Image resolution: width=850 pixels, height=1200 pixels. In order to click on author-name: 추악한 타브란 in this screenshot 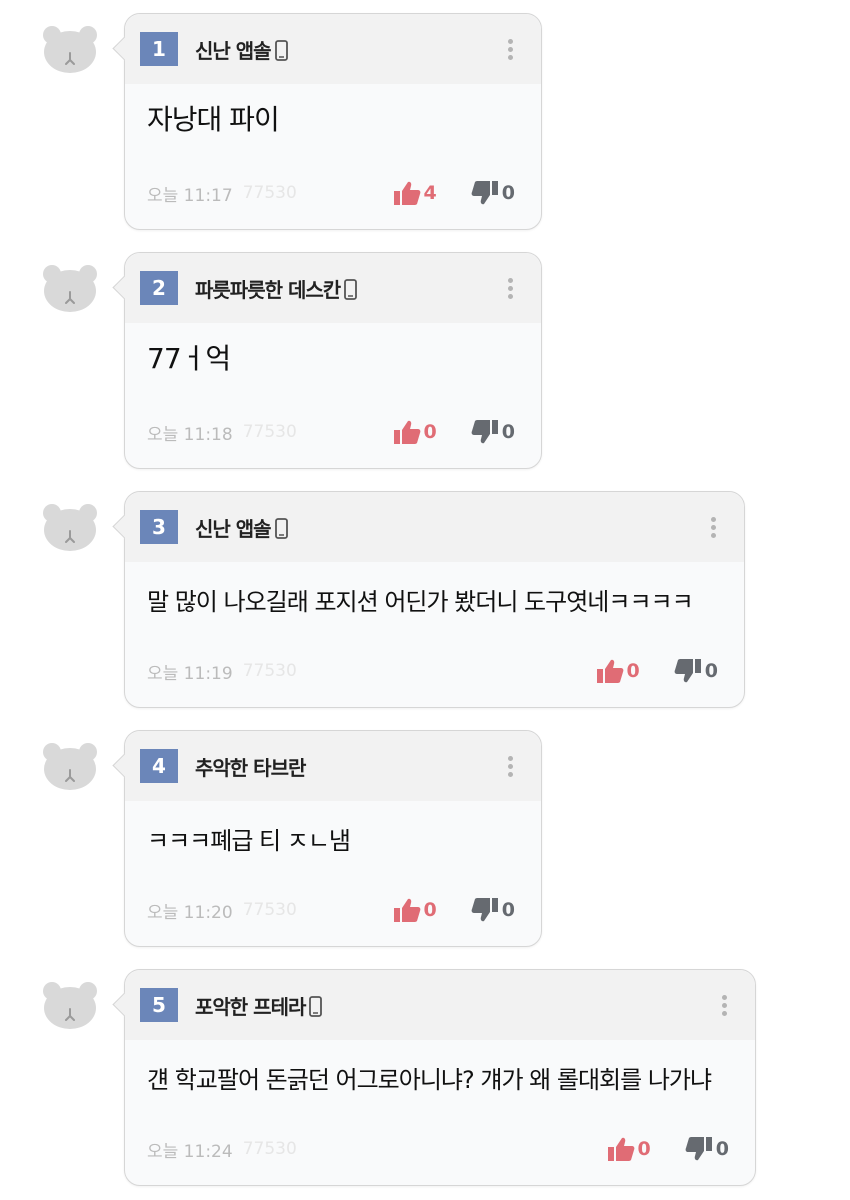, I will do `click(250, 768)`.